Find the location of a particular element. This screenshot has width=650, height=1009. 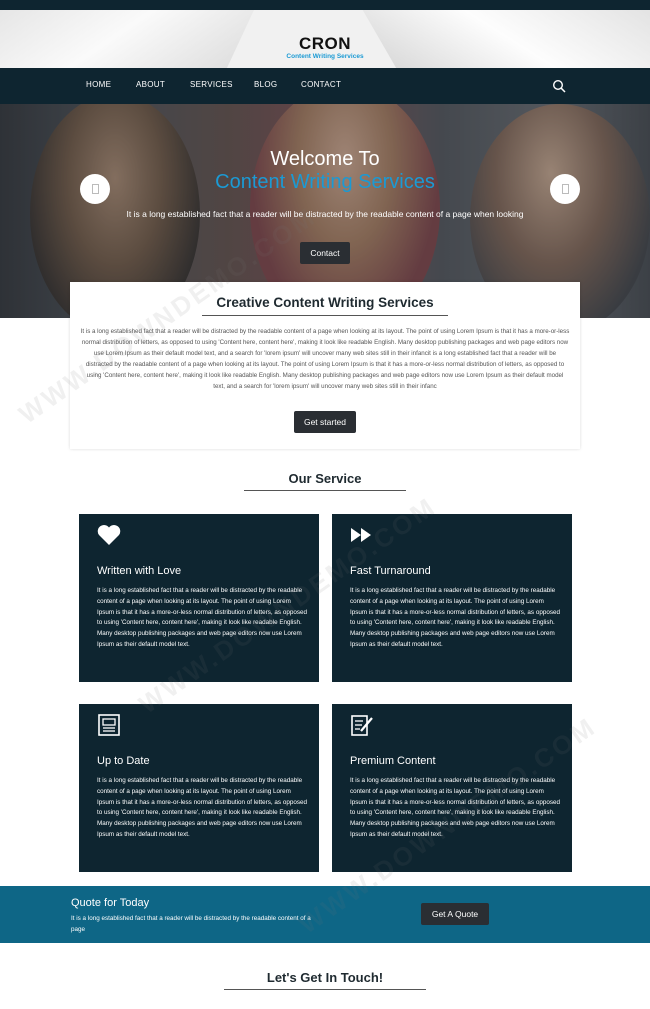

service-name: Up to Date is located at coordinates (123, 761).